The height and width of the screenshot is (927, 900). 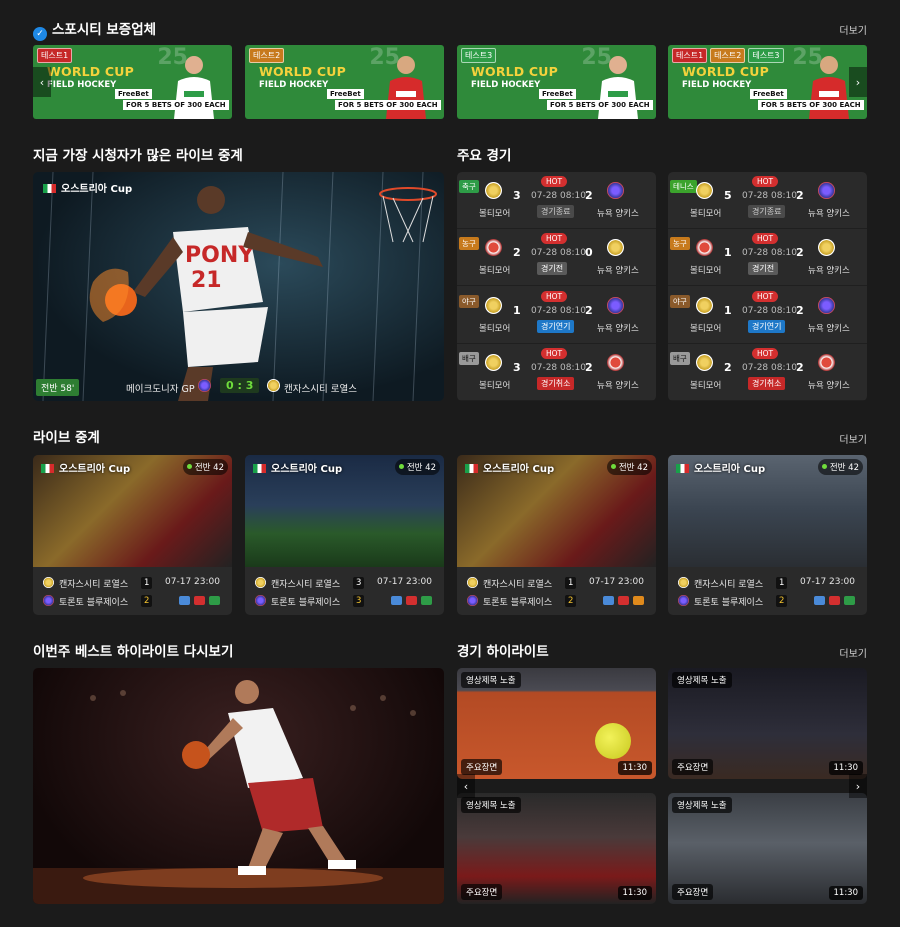 I want to click on match-row: 배구 2 HOT 07-28 08:10 경기취소 2 볼티모어 뉴욕 양키스, so click(x=767, y=372).